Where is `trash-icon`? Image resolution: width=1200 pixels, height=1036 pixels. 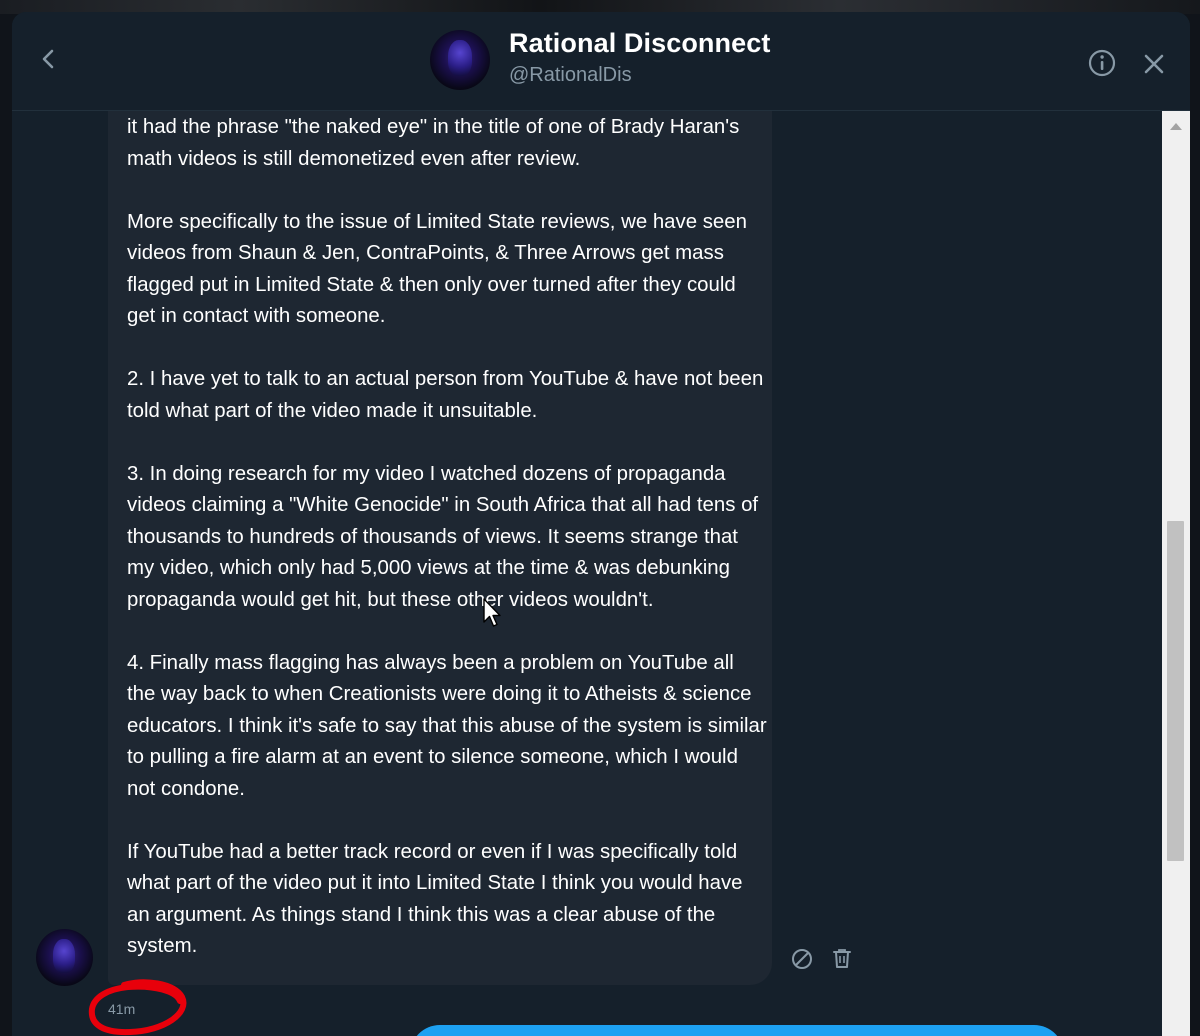 trash-icon is located at coordinates (842, 958).